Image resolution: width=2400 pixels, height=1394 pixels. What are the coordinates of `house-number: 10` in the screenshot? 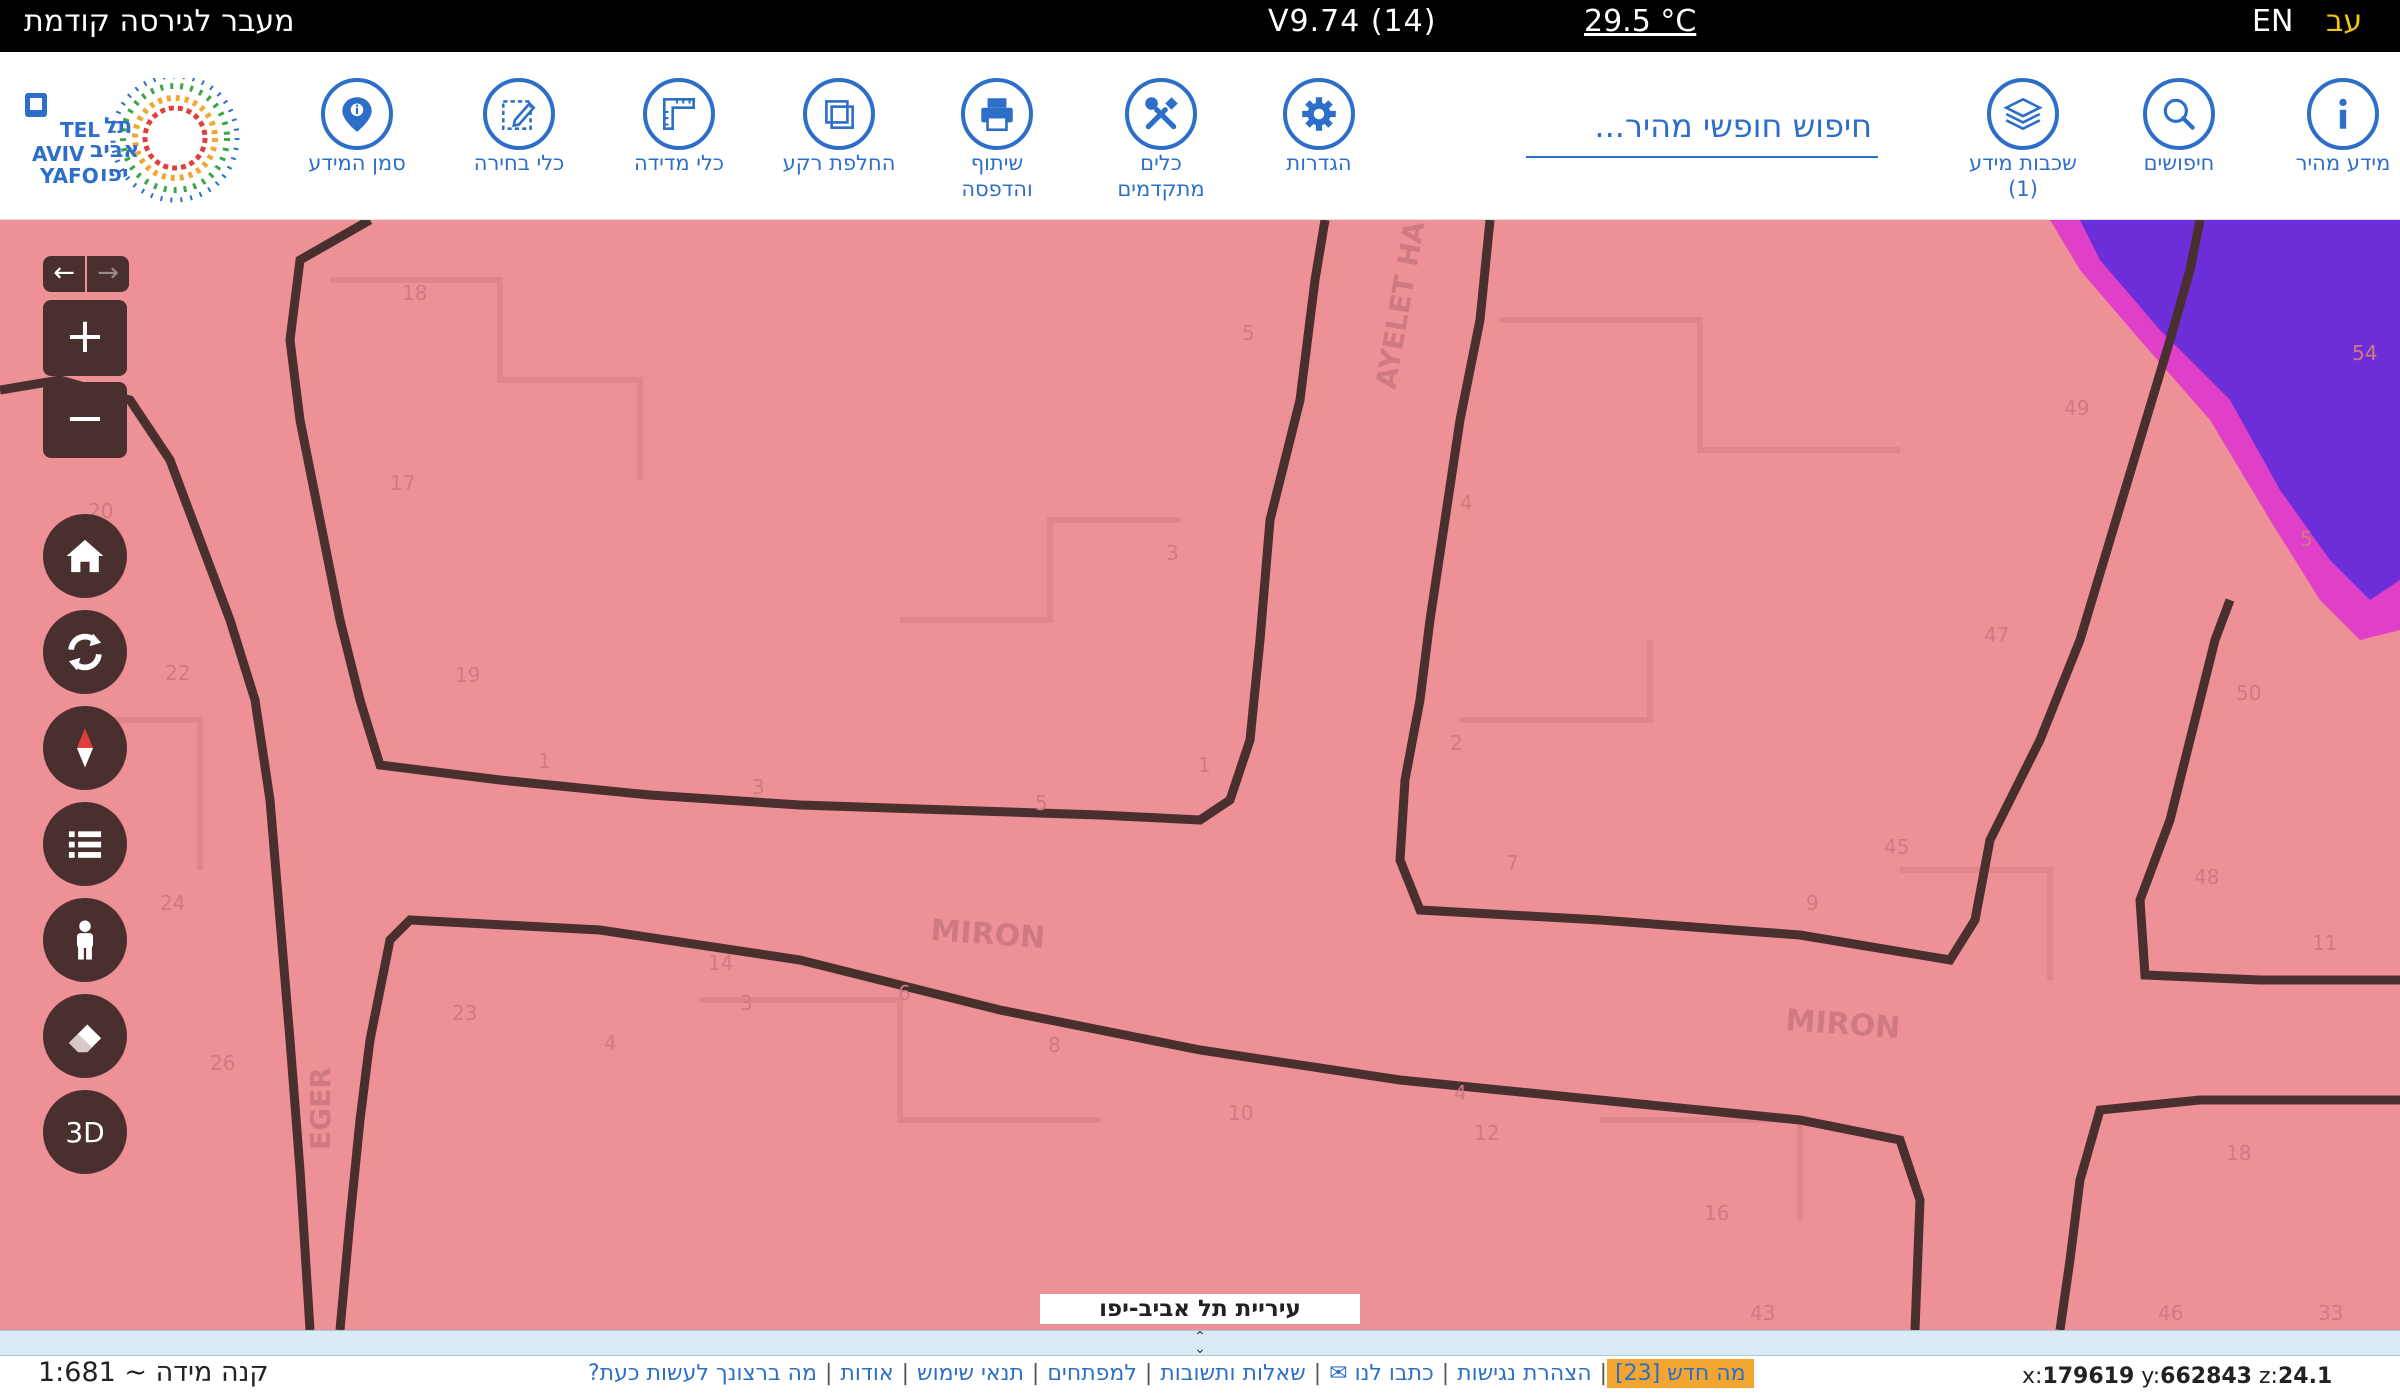 It's located at (1240, 1113).